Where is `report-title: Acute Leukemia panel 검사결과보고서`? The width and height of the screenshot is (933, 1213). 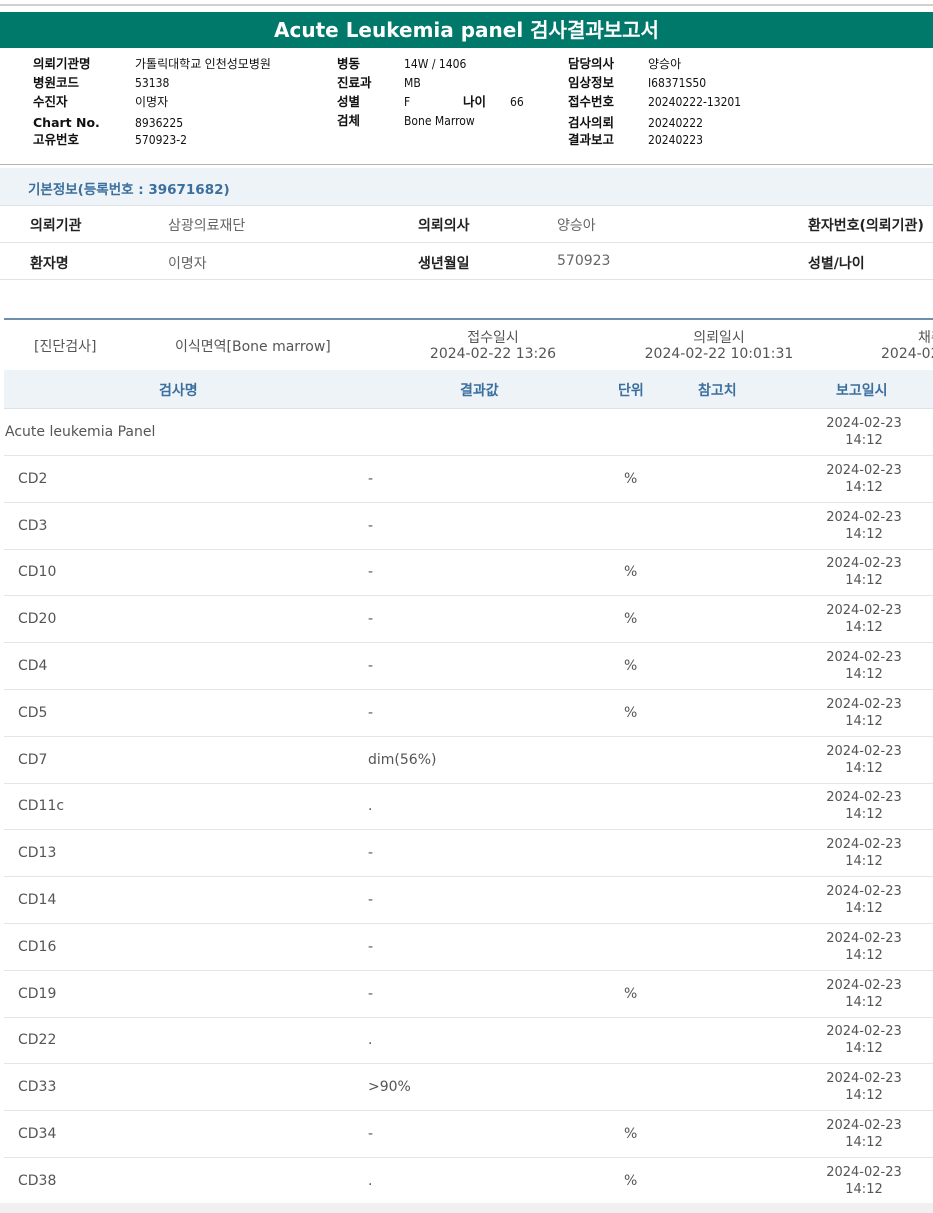 report-title: Acute Leukemia panel 검사결과보고서 is located at coordinates (466, 30).